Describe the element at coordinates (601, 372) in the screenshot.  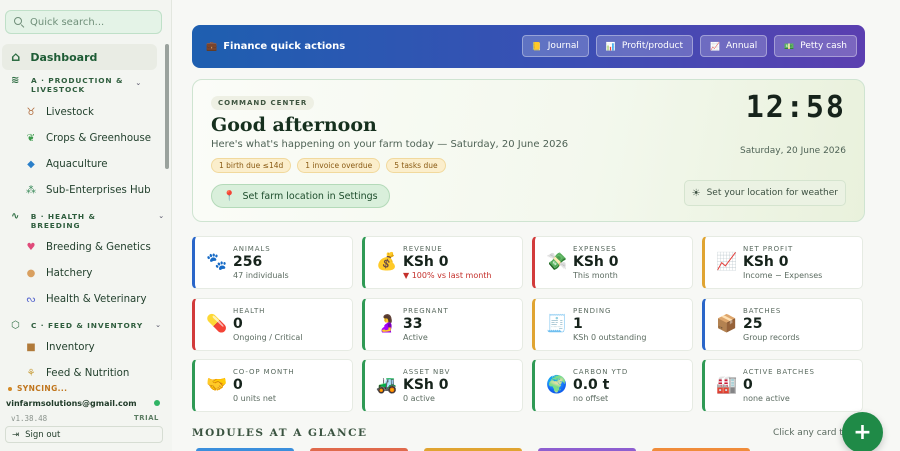
I see `stat-label: CARBON YTD` at that location.